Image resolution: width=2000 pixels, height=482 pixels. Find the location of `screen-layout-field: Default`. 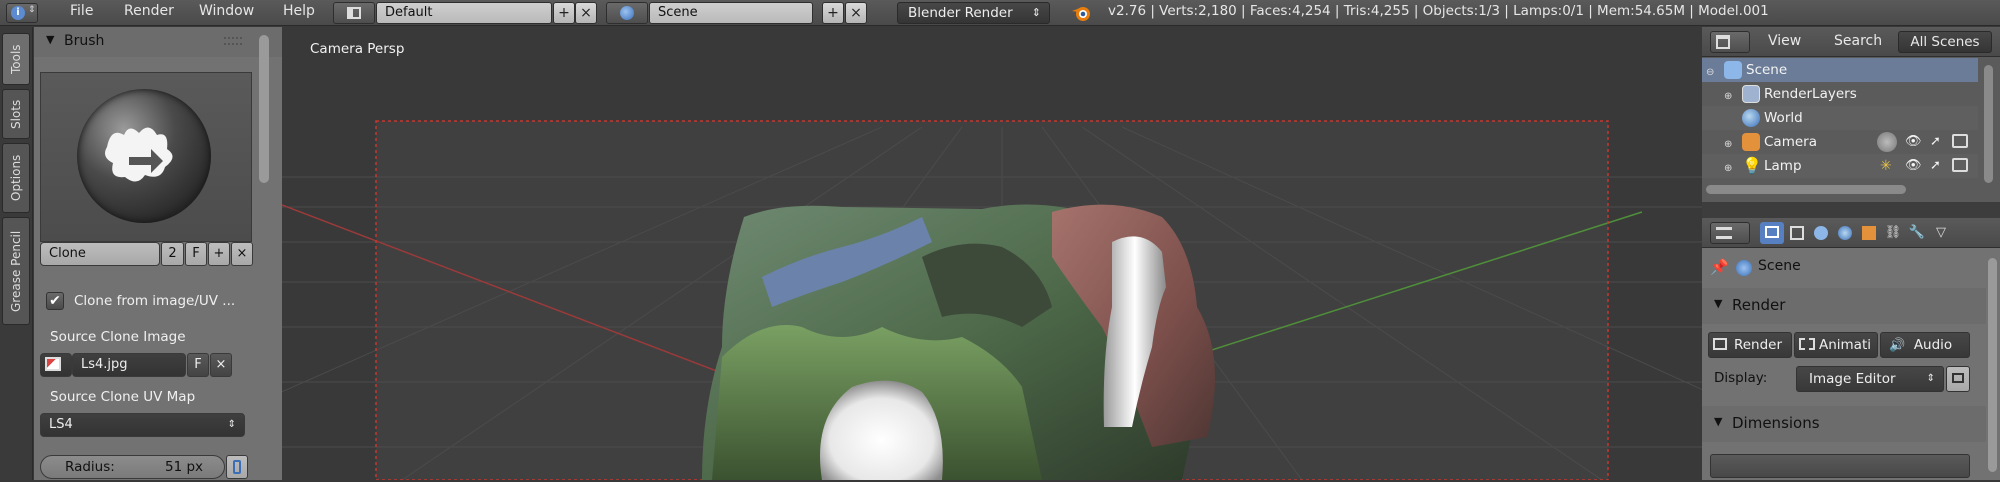

screen-layout-field: Default is located at coordinates (464, 13).